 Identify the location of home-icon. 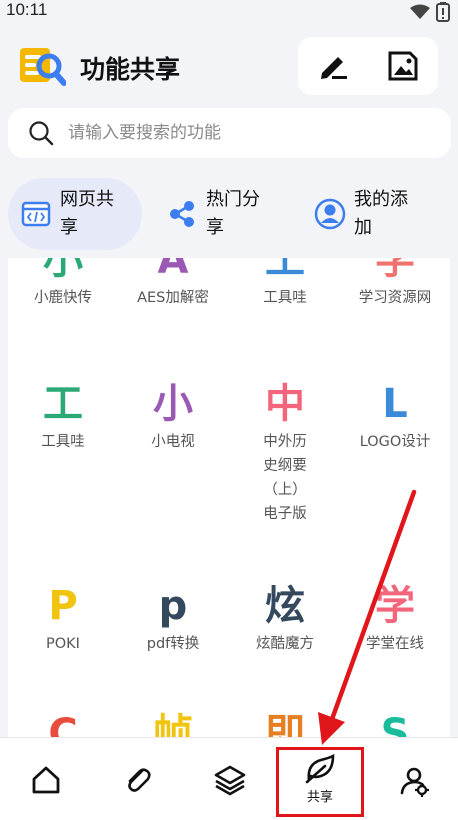
(45, 779).